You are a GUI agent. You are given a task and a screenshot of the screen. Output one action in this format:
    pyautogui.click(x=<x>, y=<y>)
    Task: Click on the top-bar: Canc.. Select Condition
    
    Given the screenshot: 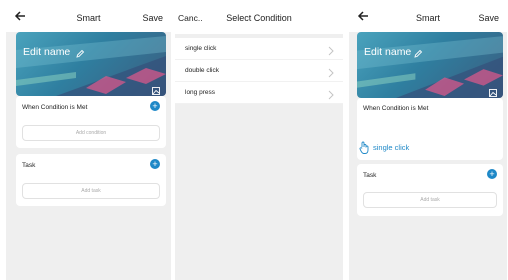 What is the action you would take?
    pyautogui.click(x=259, y=19)
    